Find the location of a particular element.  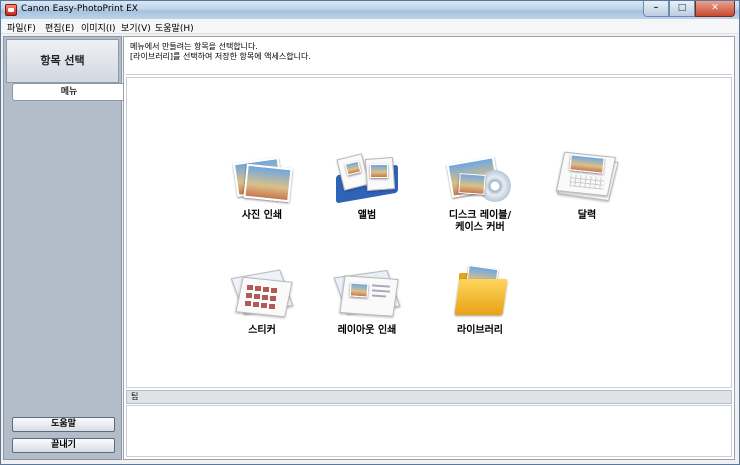

photo-print-icon is located at coordinates (262, 177).